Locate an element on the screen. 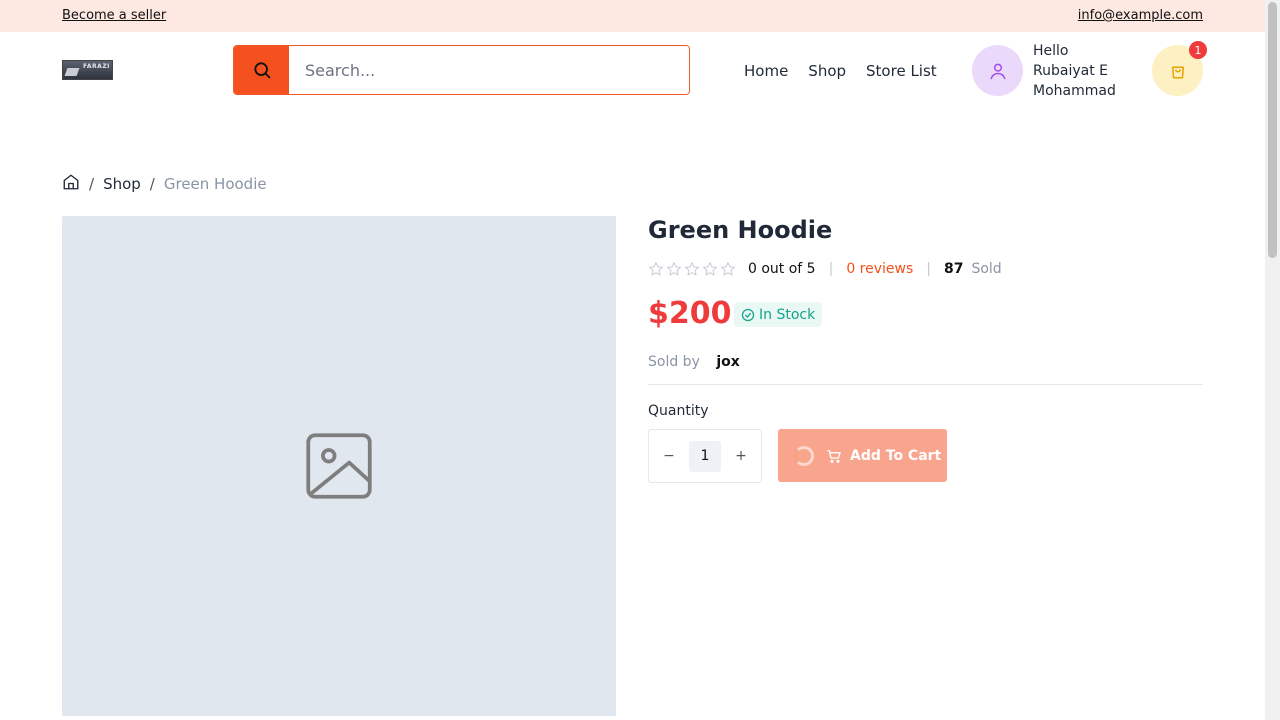  sold-count: 87 is located at coordinates (953, 269).